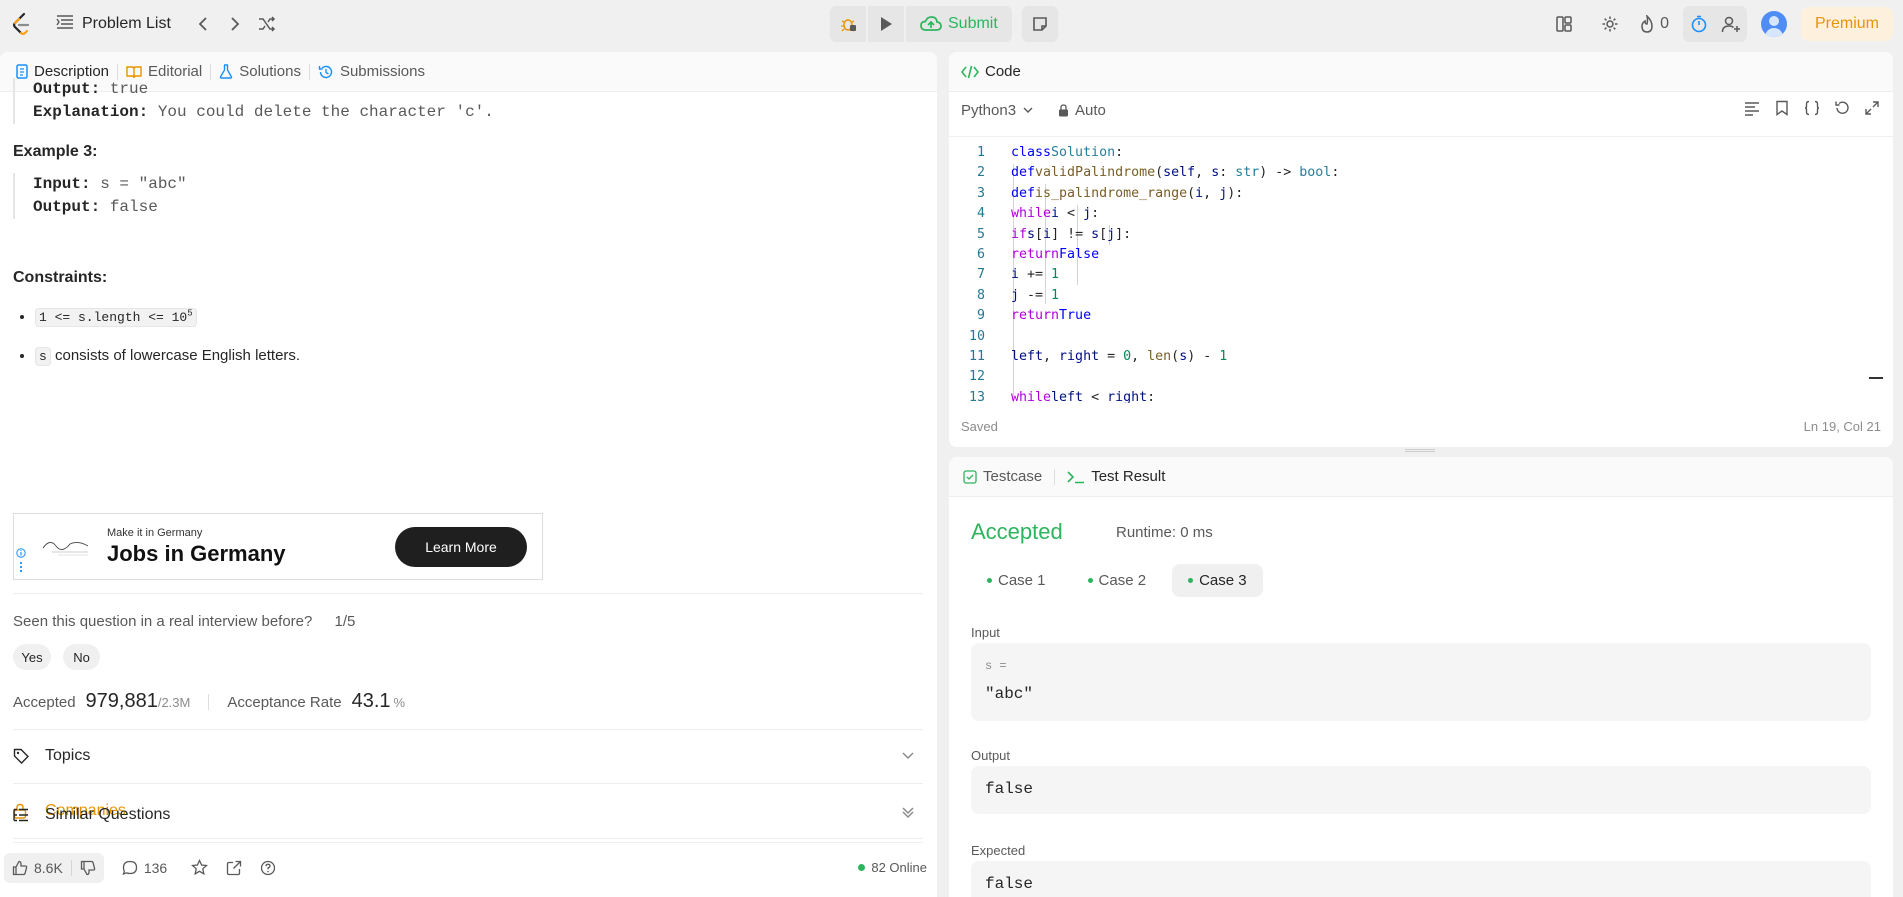  What do you see at coordinates (129, 867) in the screenshot?
I see `comment-icon` at bounding box center [129, 867].